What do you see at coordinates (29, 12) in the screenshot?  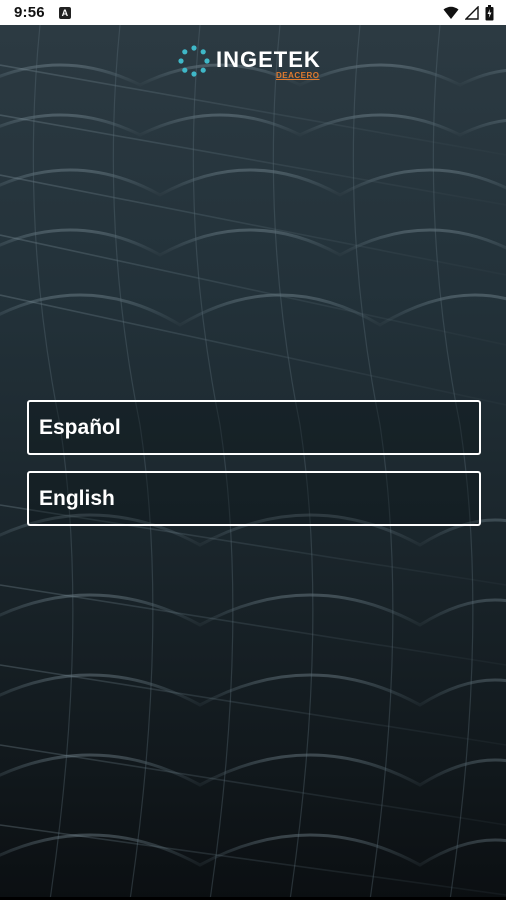 I see `status-time: 9:56` at bounding box center [29, 12].